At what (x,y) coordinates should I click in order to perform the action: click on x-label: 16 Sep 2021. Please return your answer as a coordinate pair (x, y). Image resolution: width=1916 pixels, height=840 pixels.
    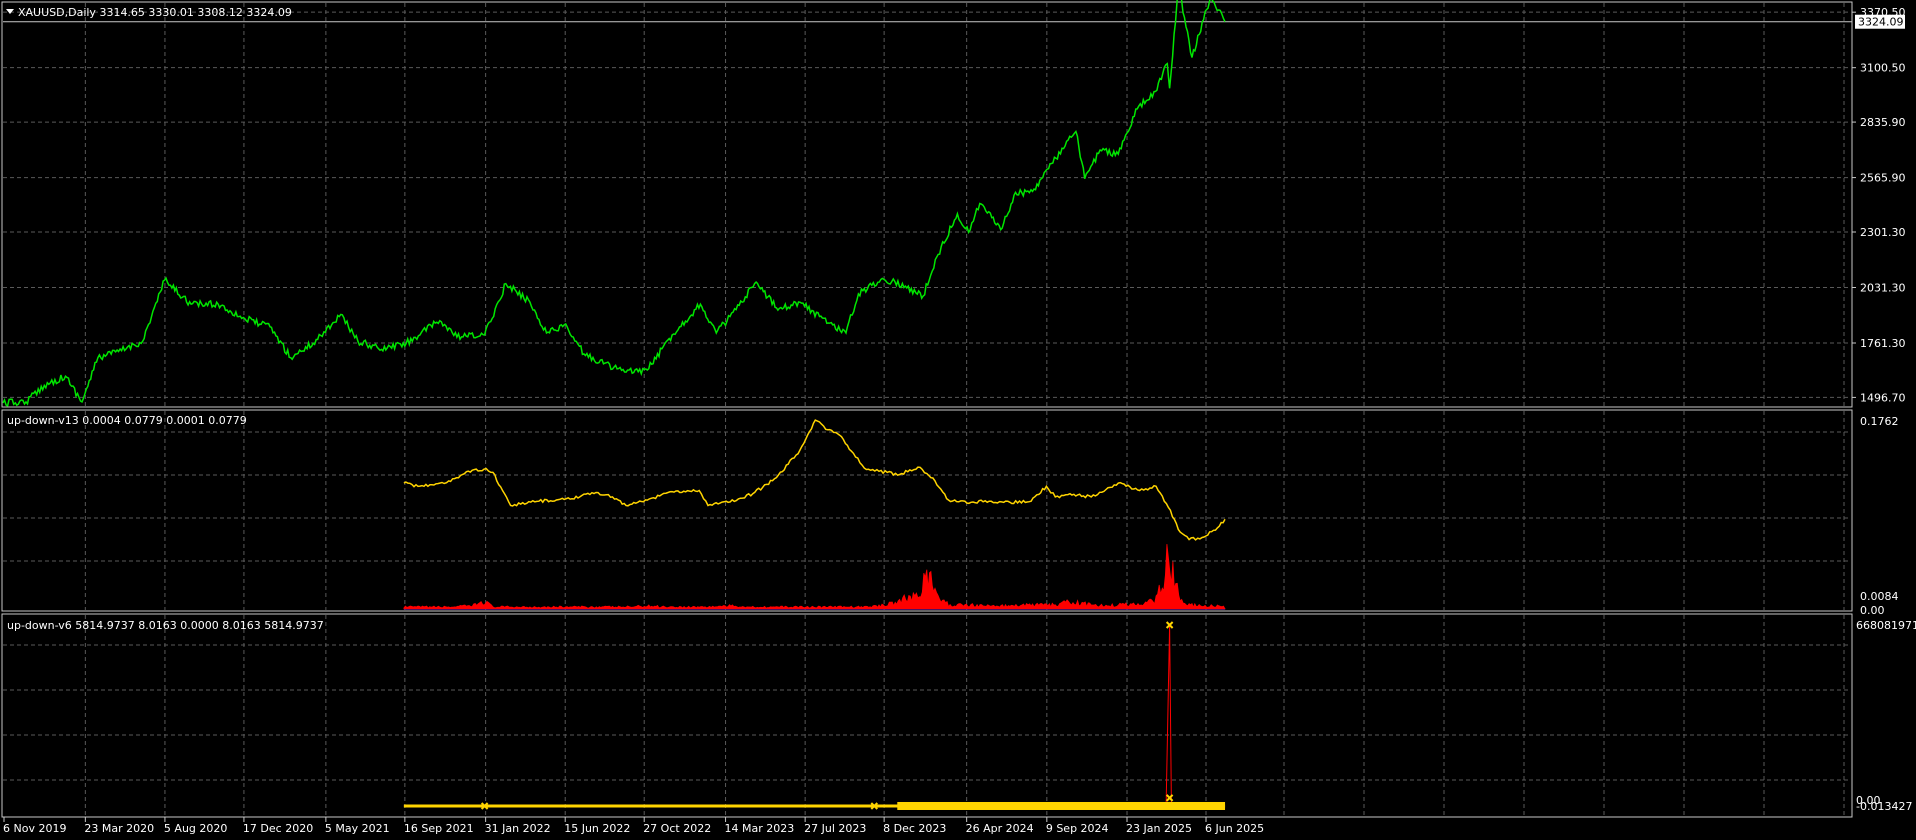
    Looking at the image, I should click on (439, 828).